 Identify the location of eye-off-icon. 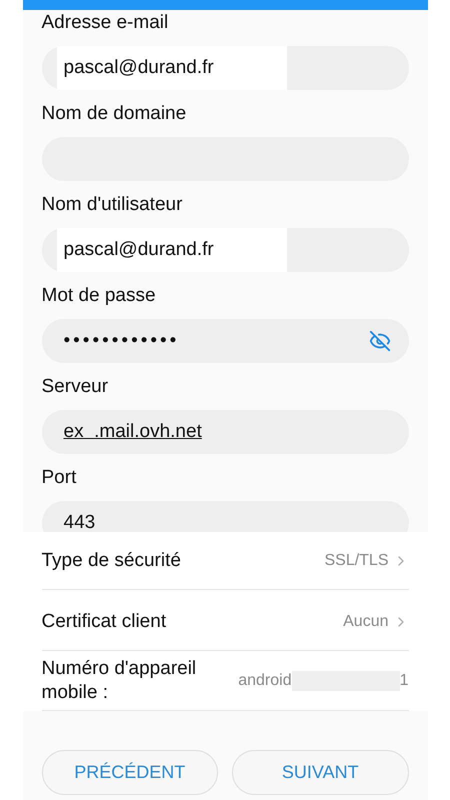
(379, 341).